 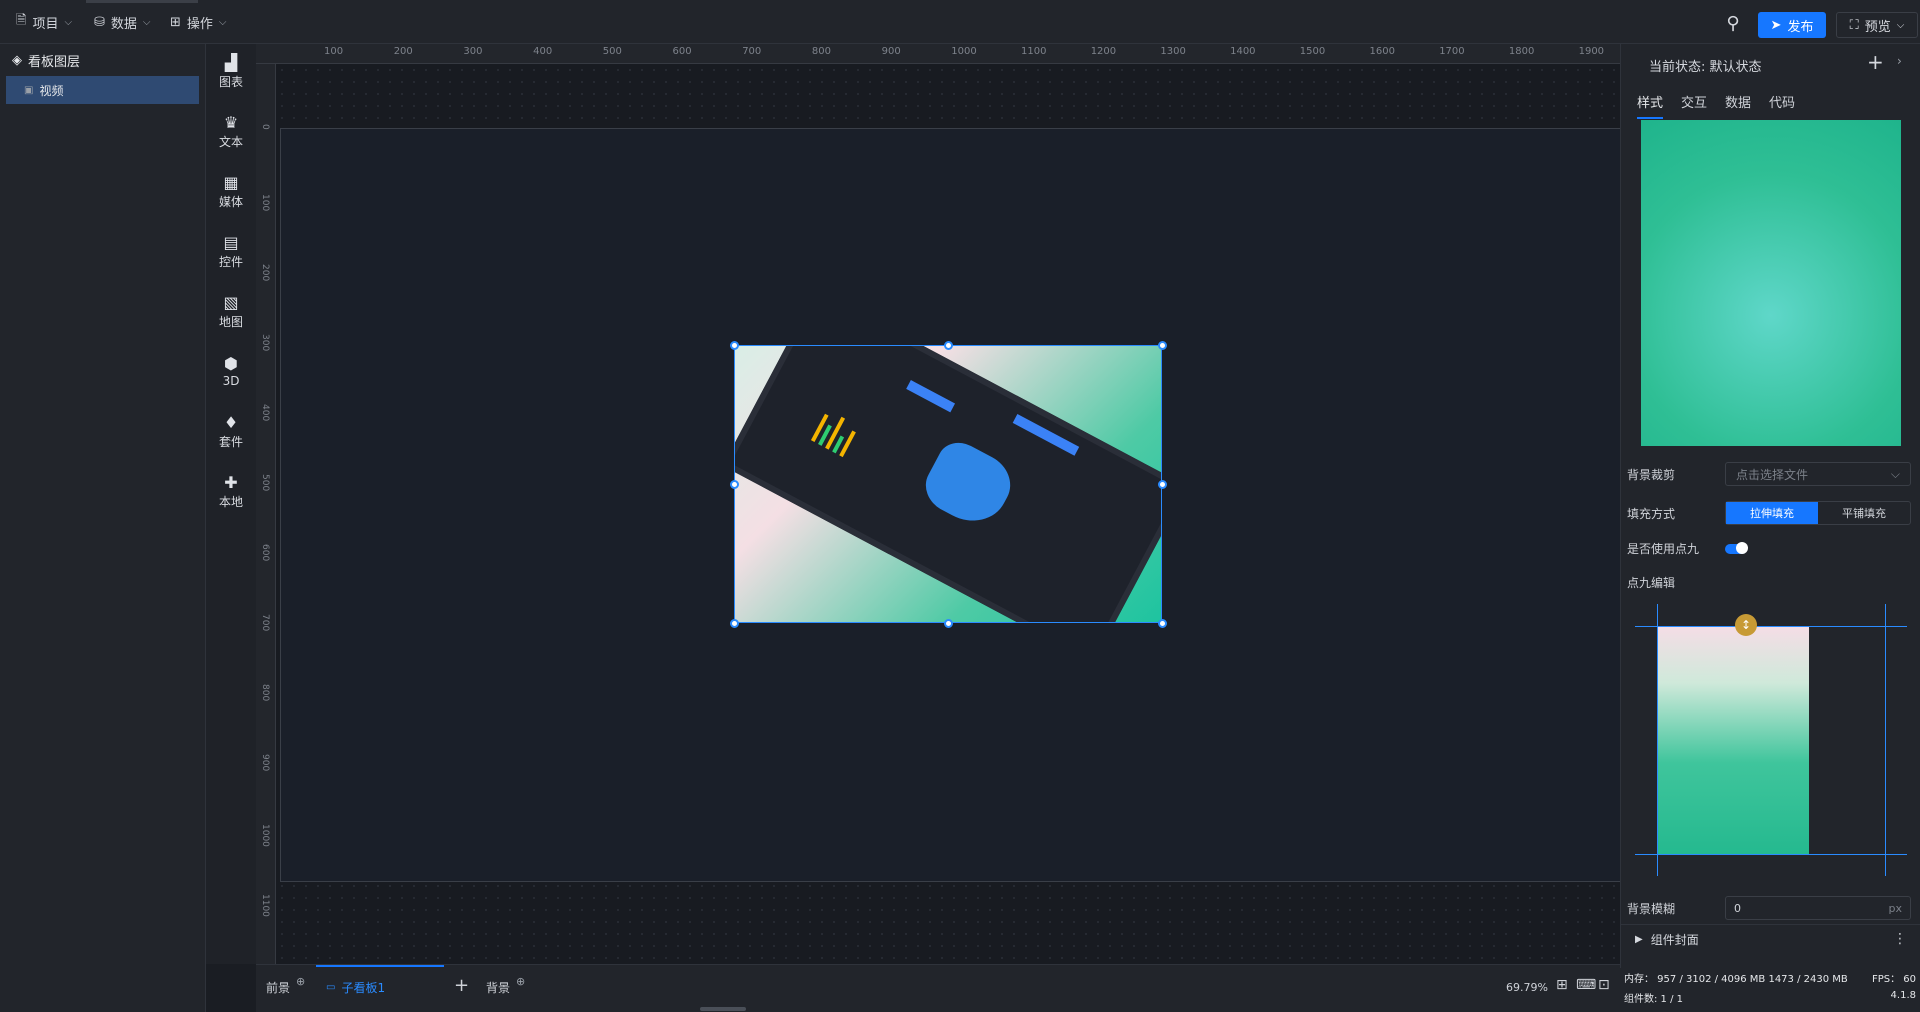 What do you see at coordinates (1521, 51) in the screenshot?
I see `ruler-label: 1800` at bounding box center [1521, 51].